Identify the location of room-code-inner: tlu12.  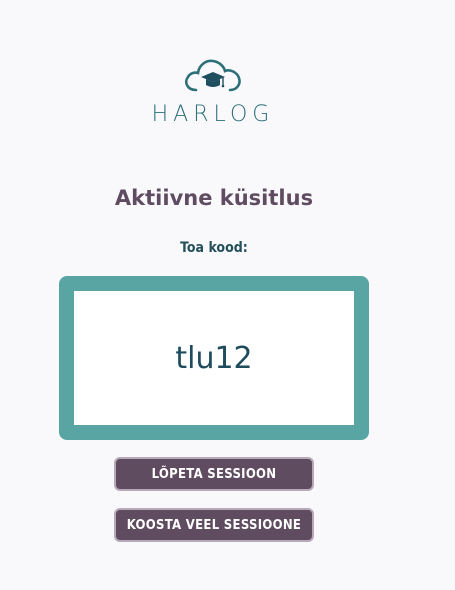
(214, 358).